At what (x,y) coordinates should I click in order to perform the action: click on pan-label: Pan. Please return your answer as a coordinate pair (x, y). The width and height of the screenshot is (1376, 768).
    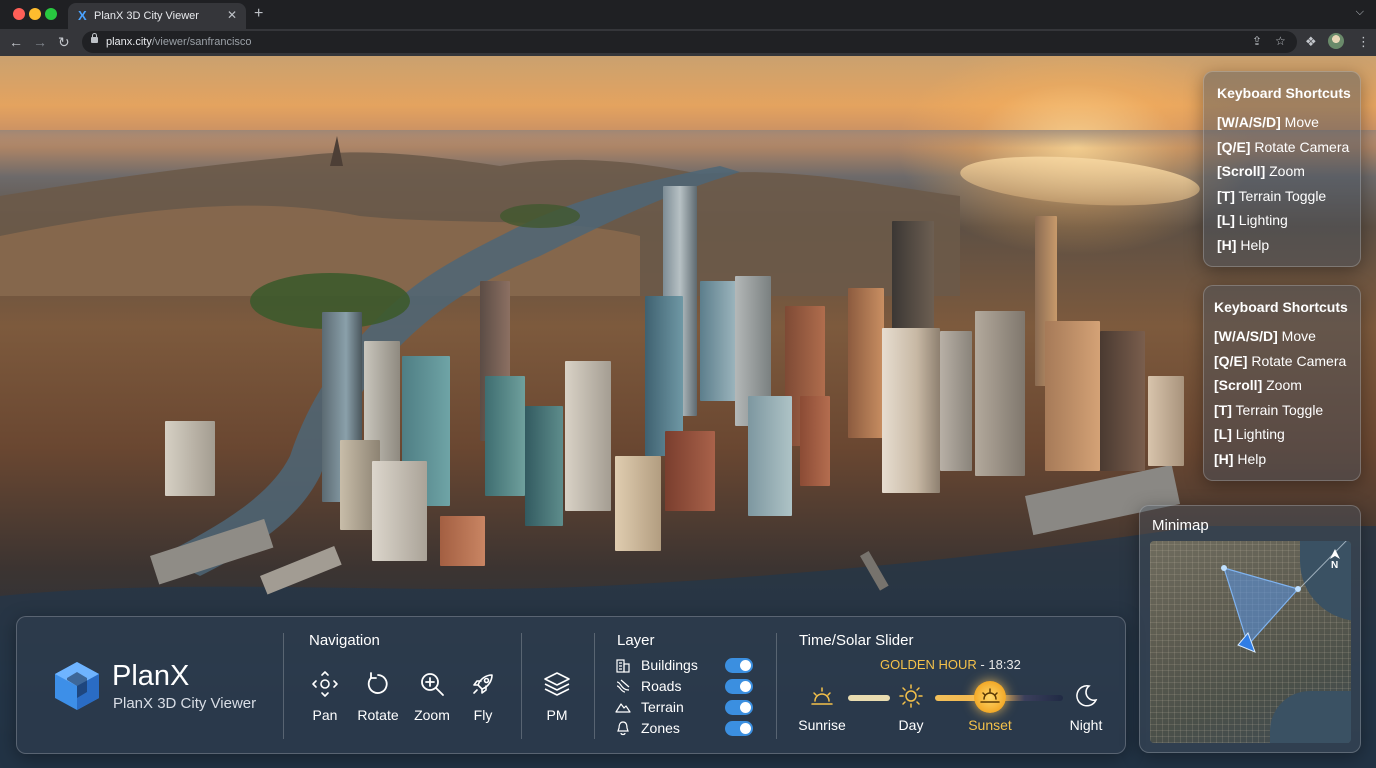
    Looking at the image, I should click on (325, 715).